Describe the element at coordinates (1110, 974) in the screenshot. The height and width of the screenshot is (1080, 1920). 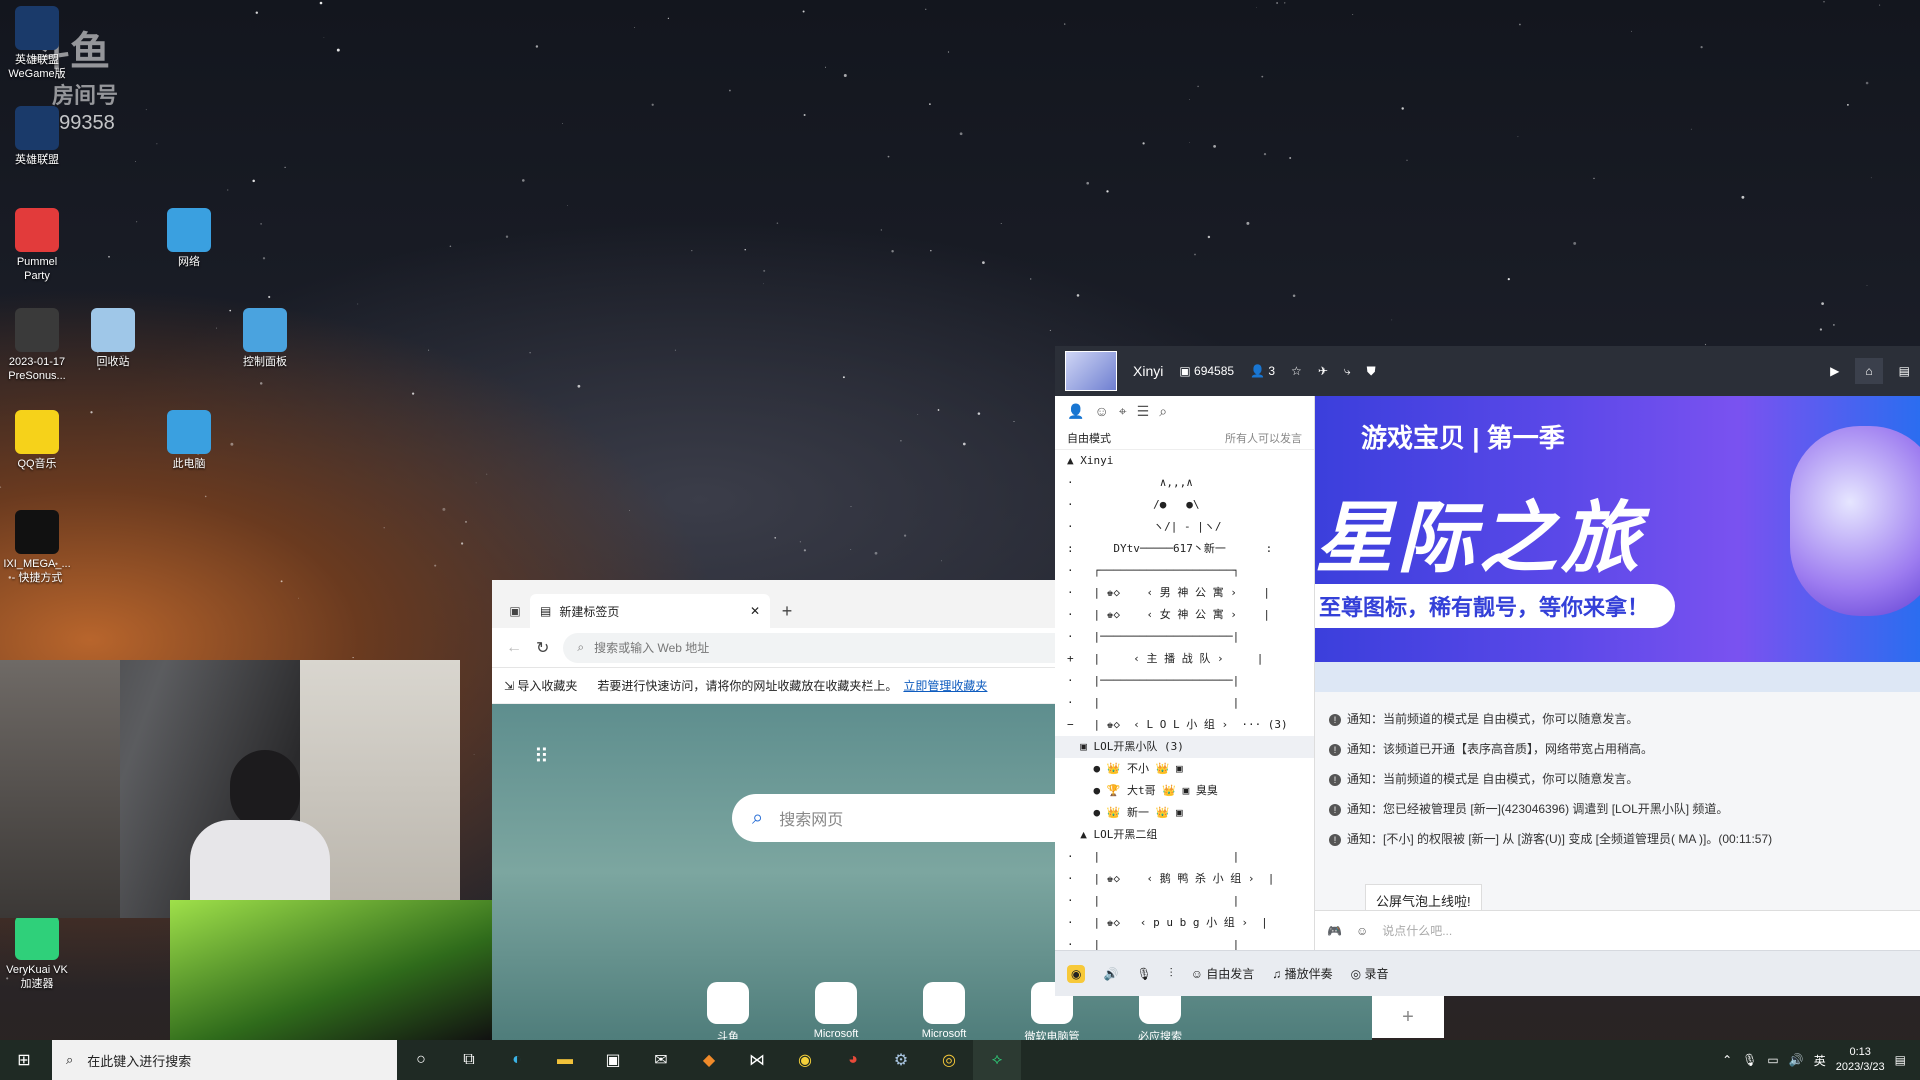
I see `speaker-icon: 🔊` at that location.